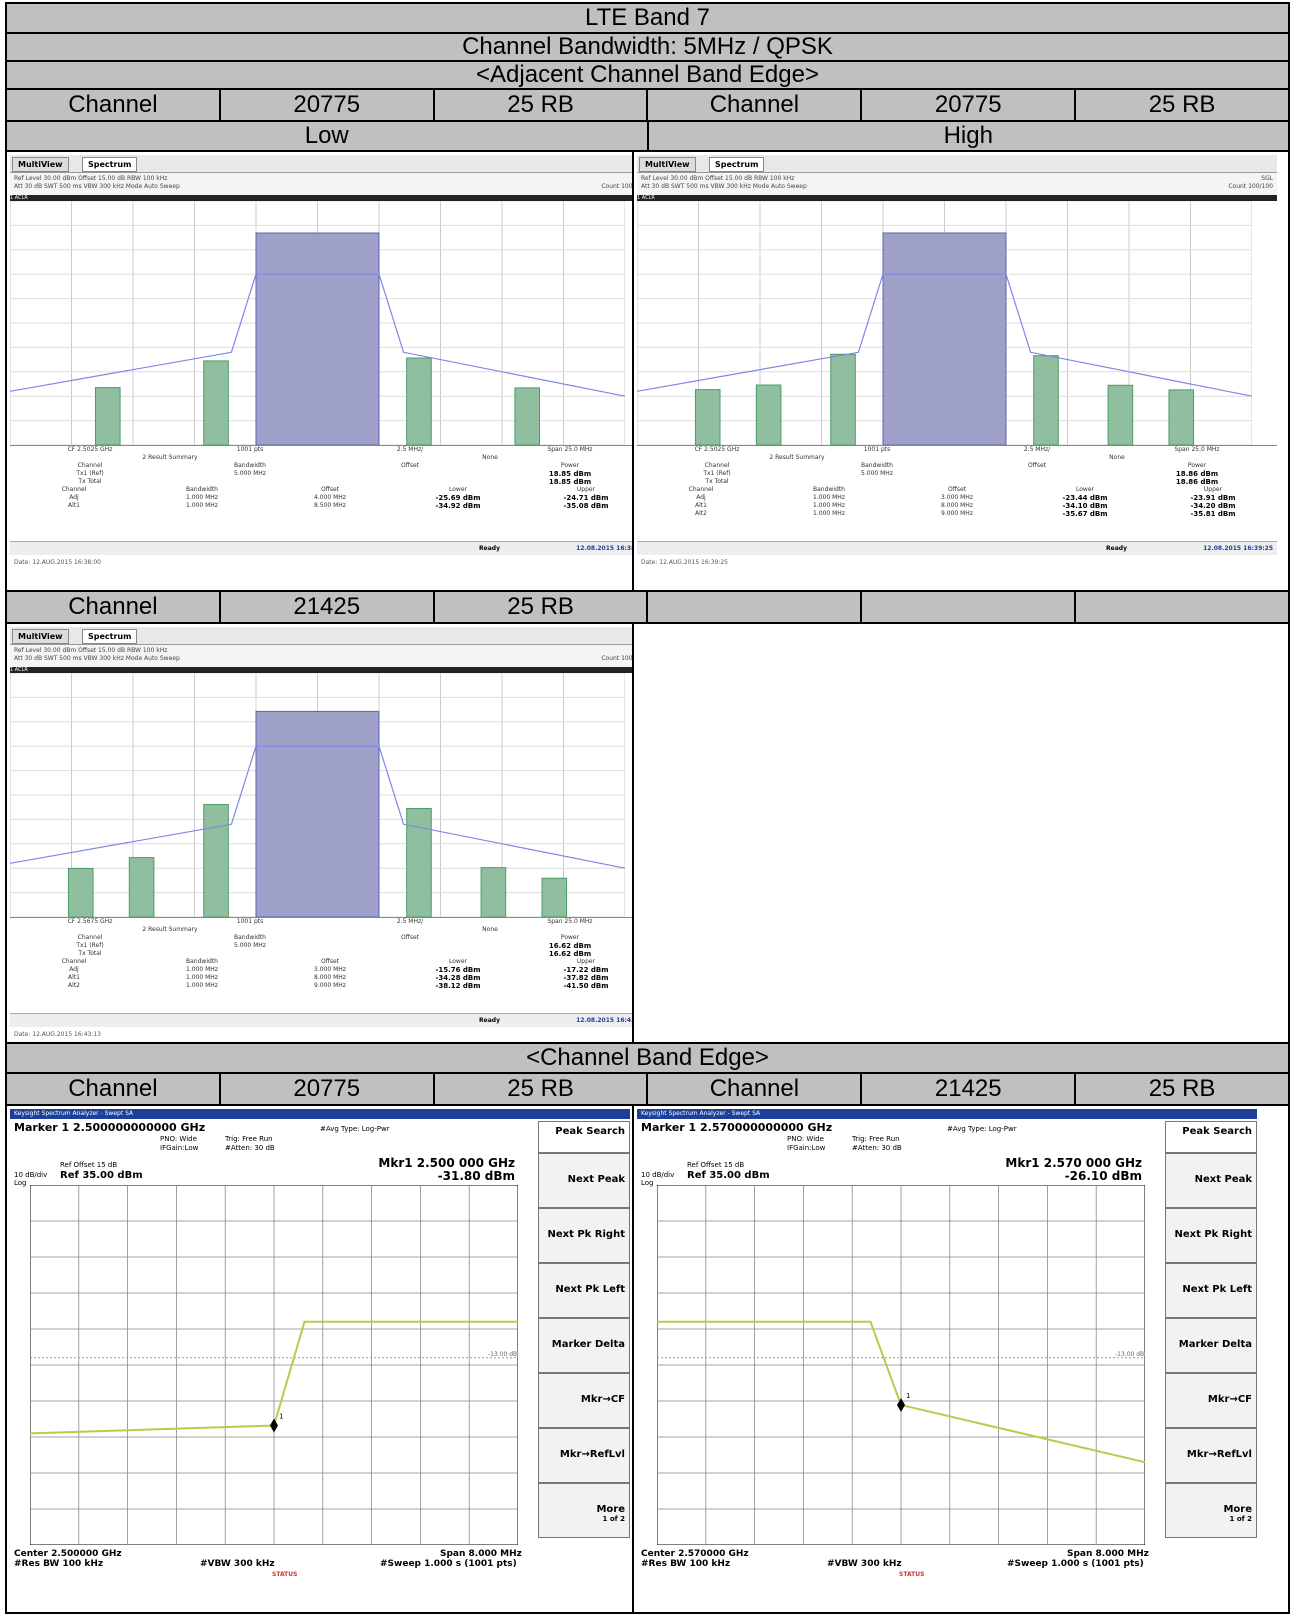 This screenshot has width=1293, height=1618. What do you see at coordinates (281, 1416) in the screenshot?
I see `marker-number: 1` at bounding box center [281, 1416].